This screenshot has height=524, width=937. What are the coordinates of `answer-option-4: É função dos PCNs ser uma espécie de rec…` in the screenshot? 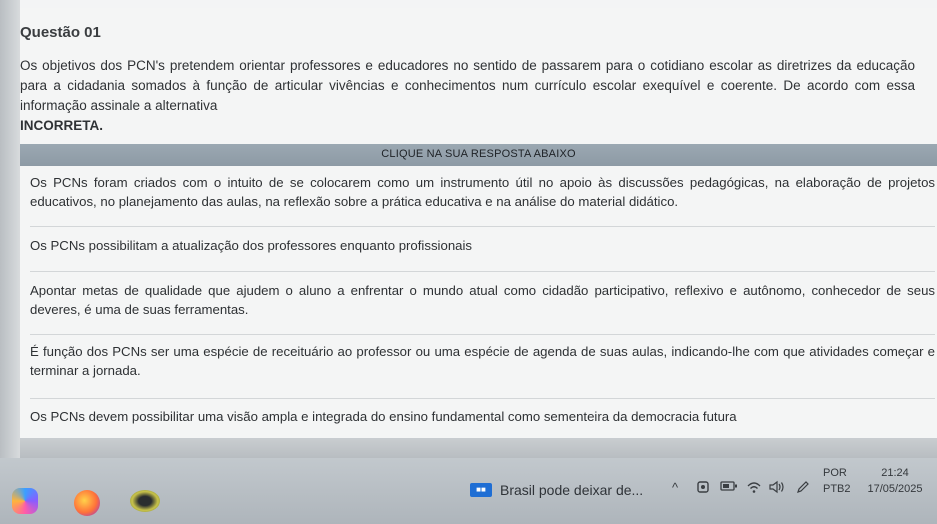 It's located at (482, 361).